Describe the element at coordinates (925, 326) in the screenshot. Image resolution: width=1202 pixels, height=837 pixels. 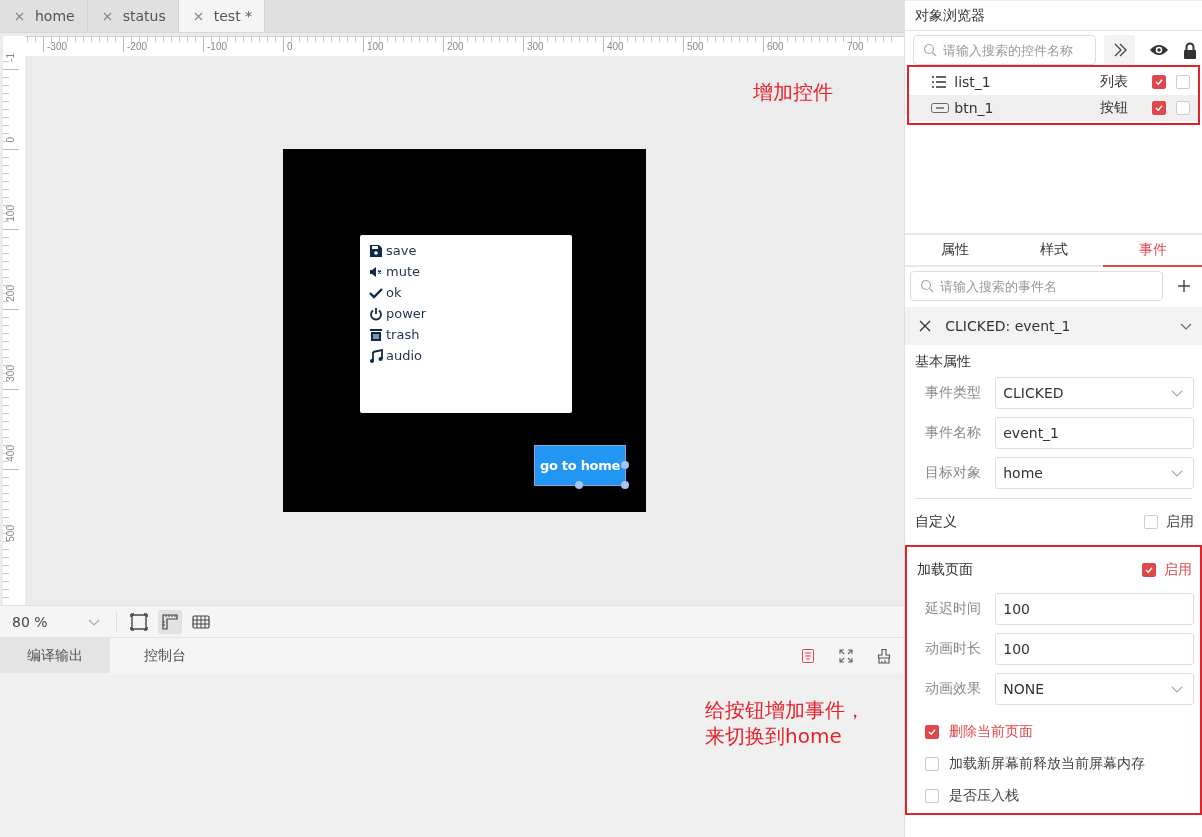
I see `close-icon` at that location.